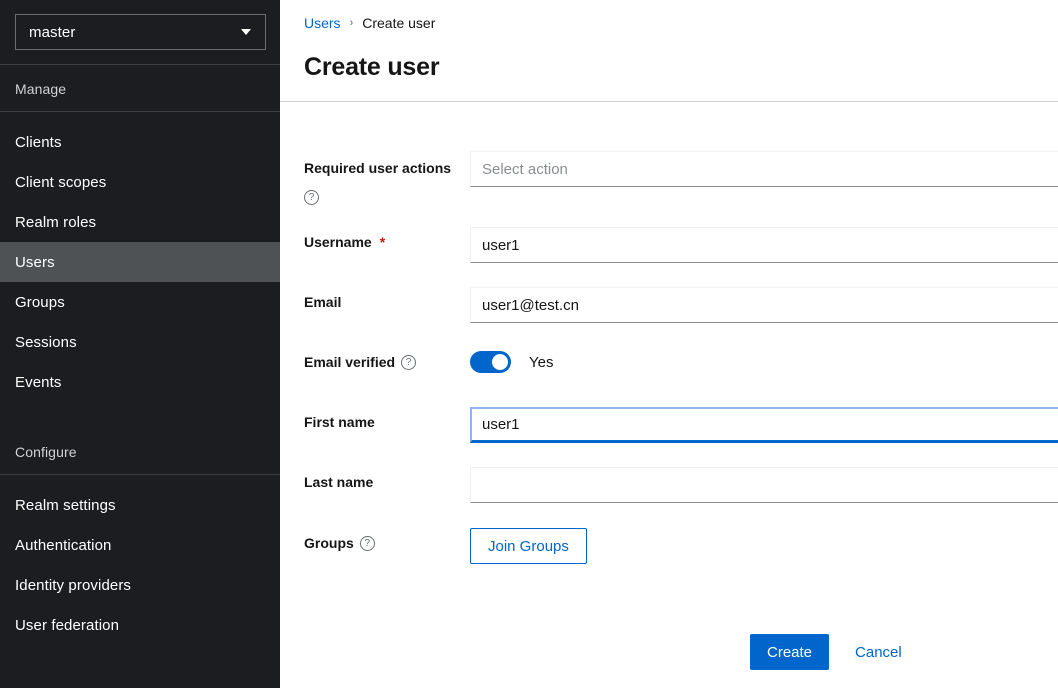  I want to click on email-verified-state: Yes, so click(541, 362).